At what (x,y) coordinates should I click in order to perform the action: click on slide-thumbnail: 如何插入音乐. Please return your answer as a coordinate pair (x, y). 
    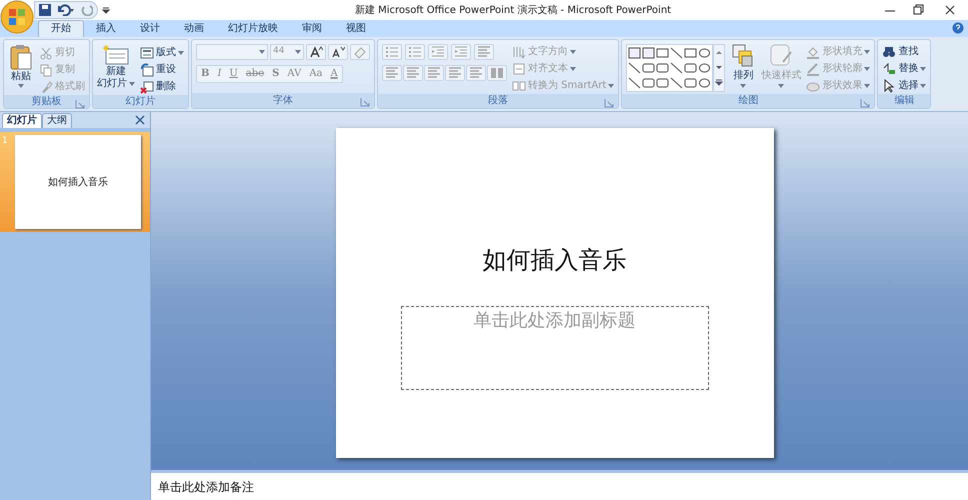
    Looking at the image, I should click on (78, 182).